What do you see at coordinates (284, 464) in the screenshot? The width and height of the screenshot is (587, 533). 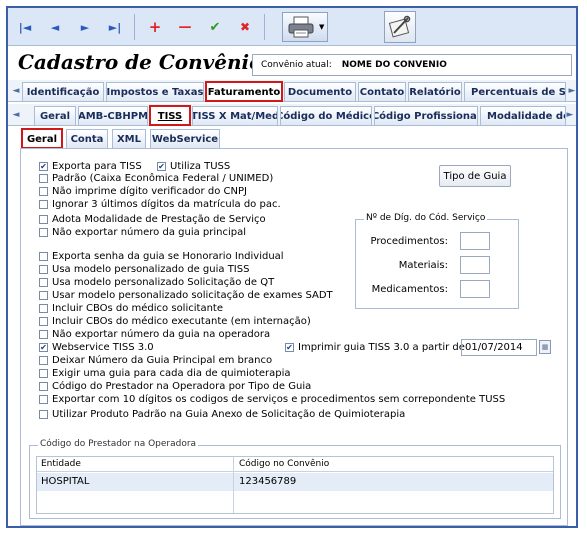 I see `column-header-codigo: Código no Convênio` at bounding box center [284, 464].